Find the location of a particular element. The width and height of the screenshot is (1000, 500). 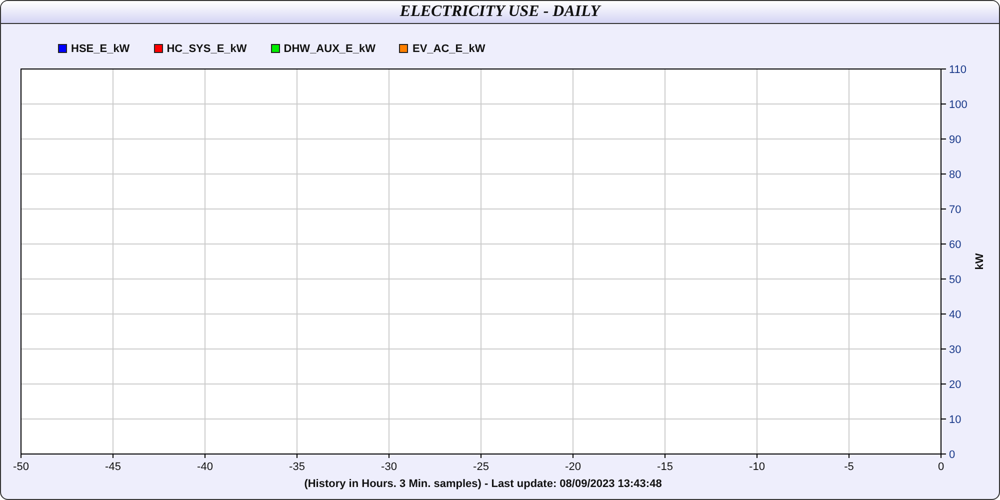

axis-tick-label: 40 is located at coordinates (955, 315).